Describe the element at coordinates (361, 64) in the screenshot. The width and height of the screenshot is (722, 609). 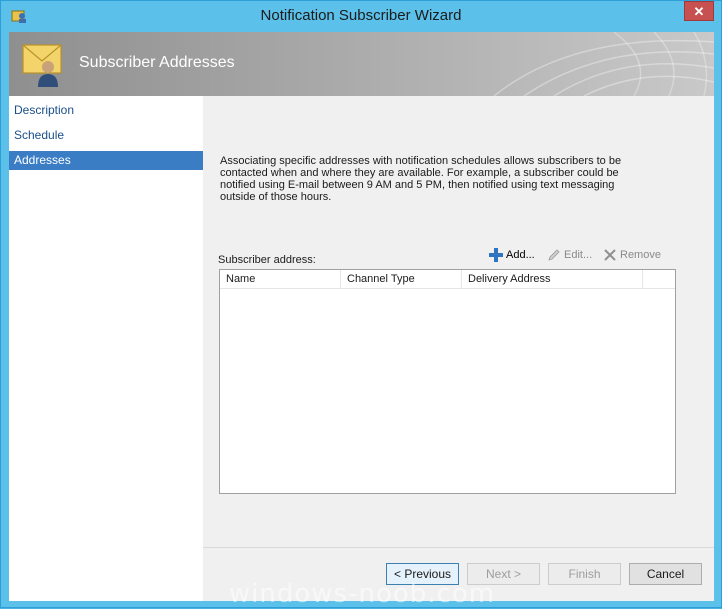
I see `header-banner: Subscriber Addresses` at that location.